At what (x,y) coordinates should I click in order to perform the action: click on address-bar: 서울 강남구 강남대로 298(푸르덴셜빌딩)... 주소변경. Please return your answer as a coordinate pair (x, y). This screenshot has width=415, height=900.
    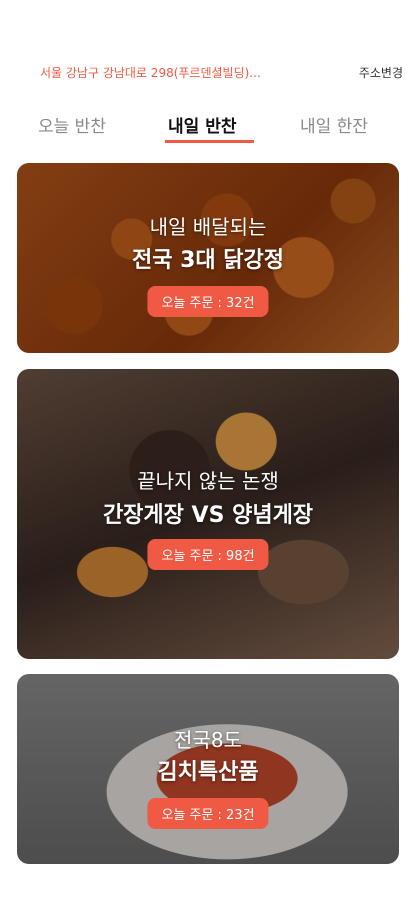
    Looking at the image, I should click on (207, 74).